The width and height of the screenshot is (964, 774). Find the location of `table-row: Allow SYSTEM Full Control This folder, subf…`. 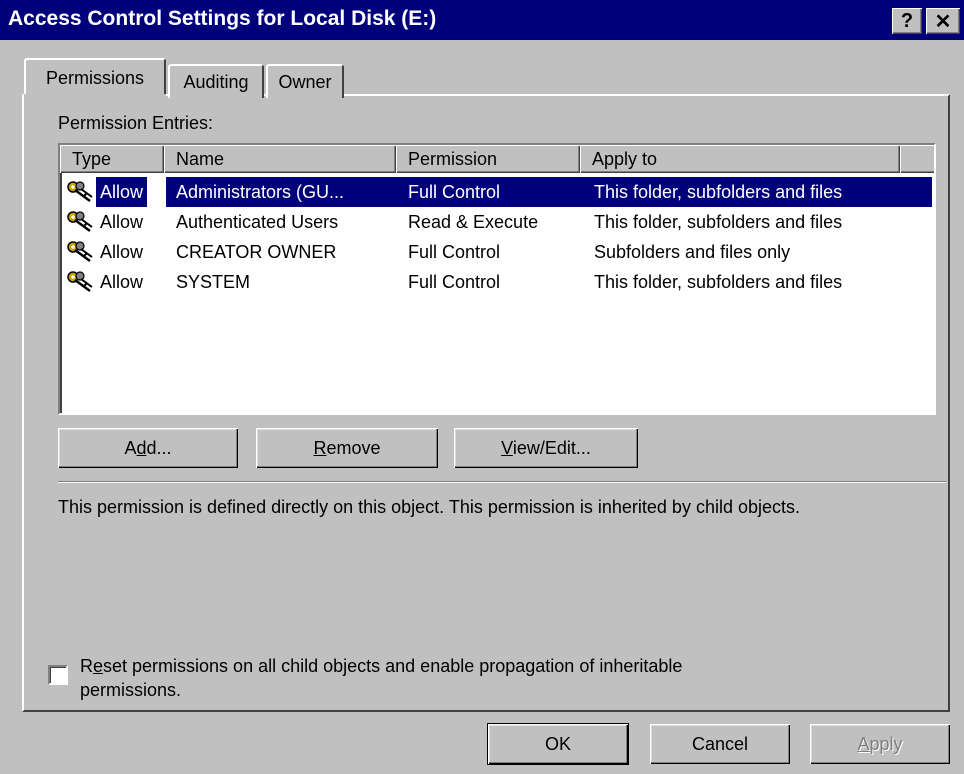

table-row: Allow SYSTEM Full Control This folder, subf… is located at coordinates (498, 282).